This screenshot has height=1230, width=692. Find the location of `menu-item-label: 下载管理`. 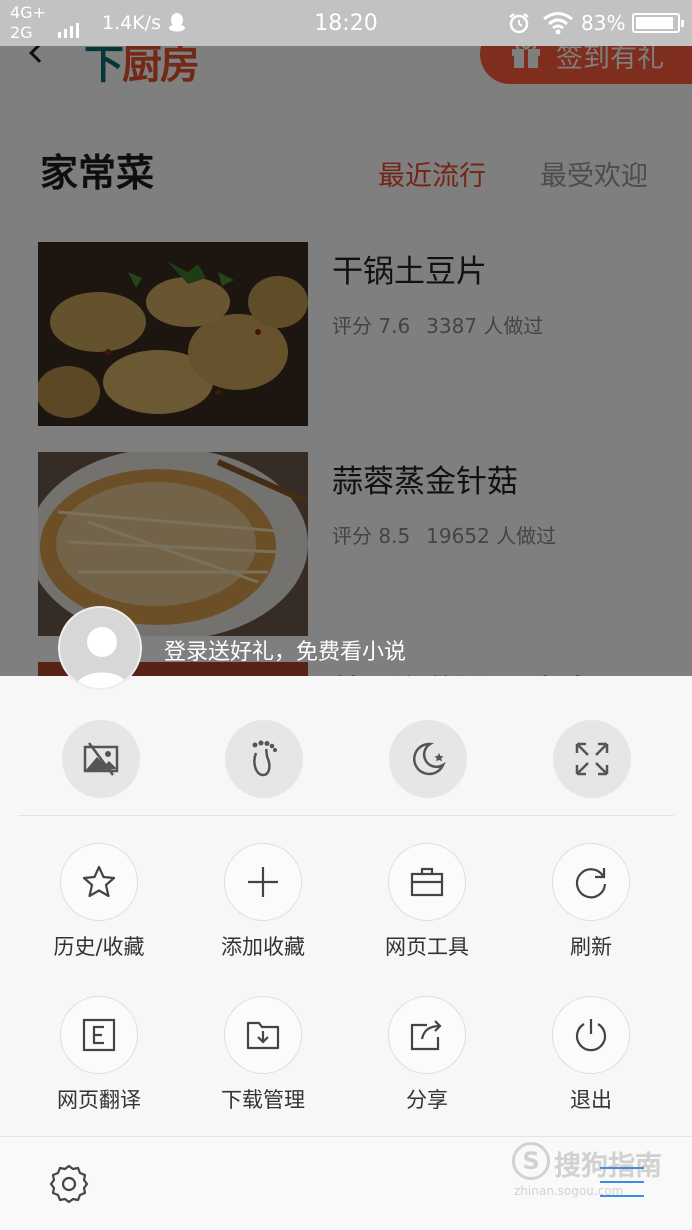

menu-item-label: 下载管理 is located at coordinates (263, 1100).